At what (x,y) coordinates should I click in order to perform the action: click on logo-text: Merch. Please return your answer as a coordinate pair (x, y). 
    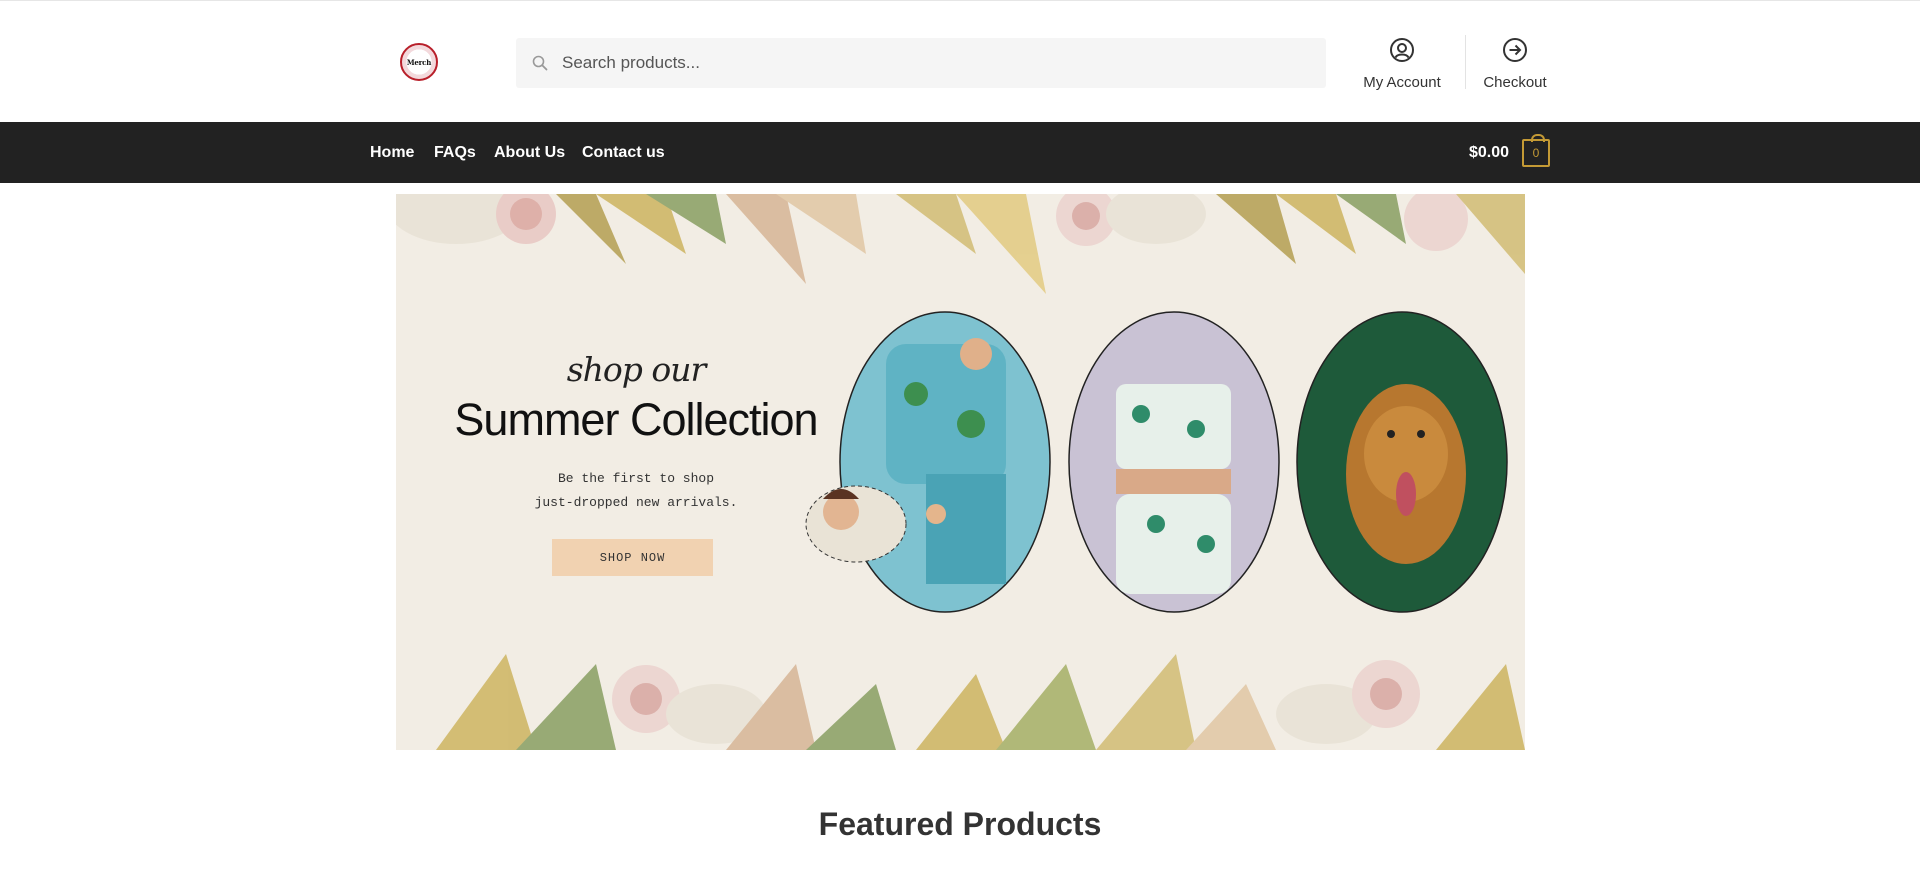
    Looking at the image, I should click on (419, 62).